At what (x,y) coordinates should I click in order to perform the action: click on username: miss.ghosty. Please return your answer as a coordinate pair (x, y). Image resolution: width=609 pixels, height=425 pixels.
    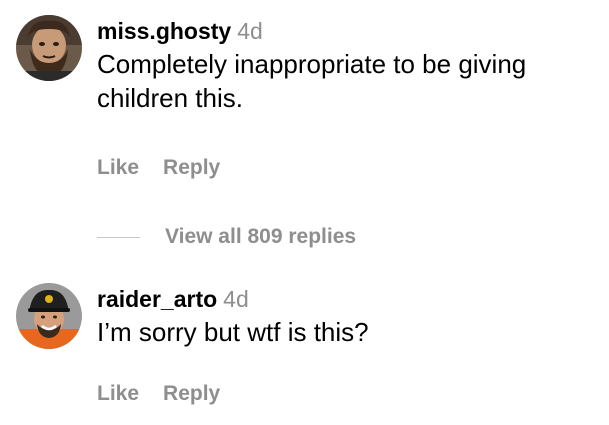
    Looking at the image, I should click on (164, 31).